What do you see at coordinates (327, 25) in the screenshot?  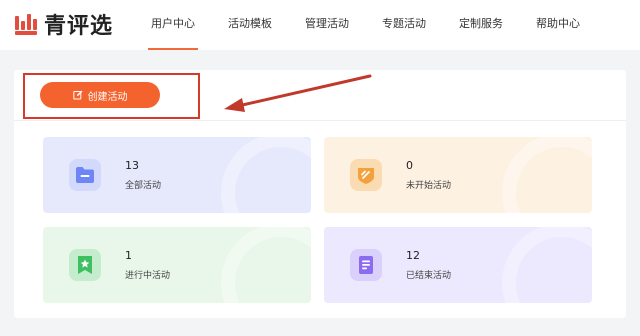 I see `nav-item-manage-activities: 管理活动` at bounding box center [327, 25].